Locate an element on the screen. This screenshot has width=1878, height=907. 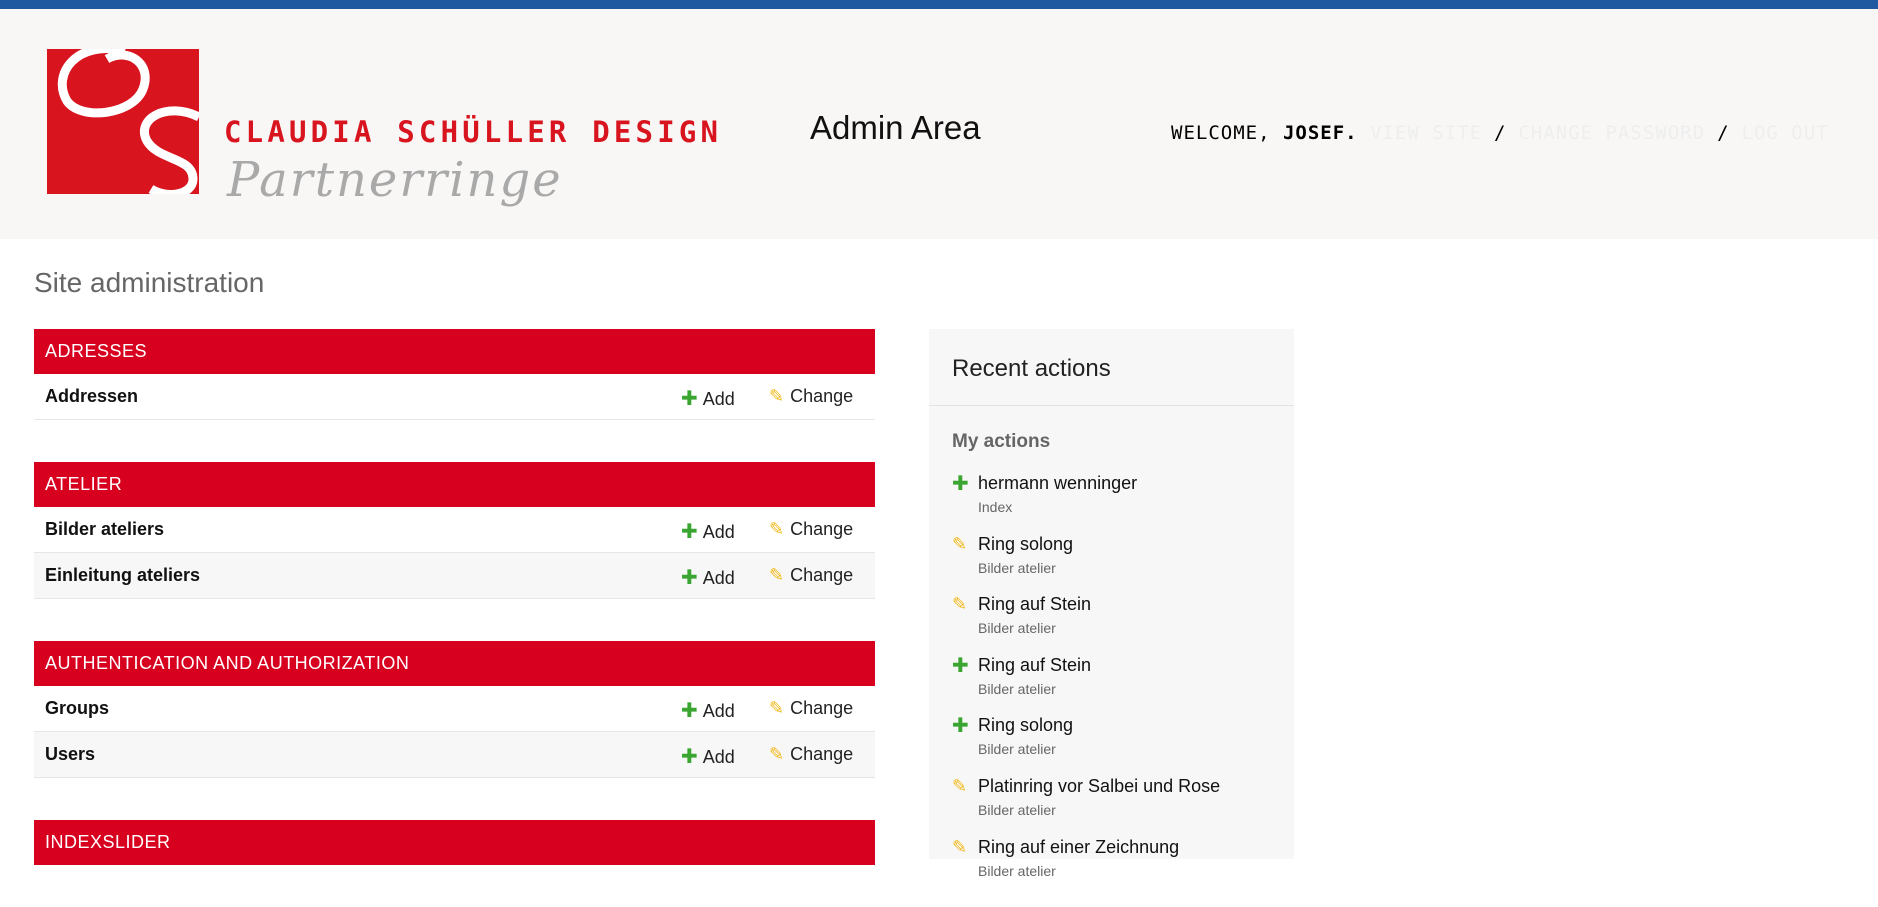
change-password-link: CHANGE PASSWORD is located at coordinates (1611, 133).